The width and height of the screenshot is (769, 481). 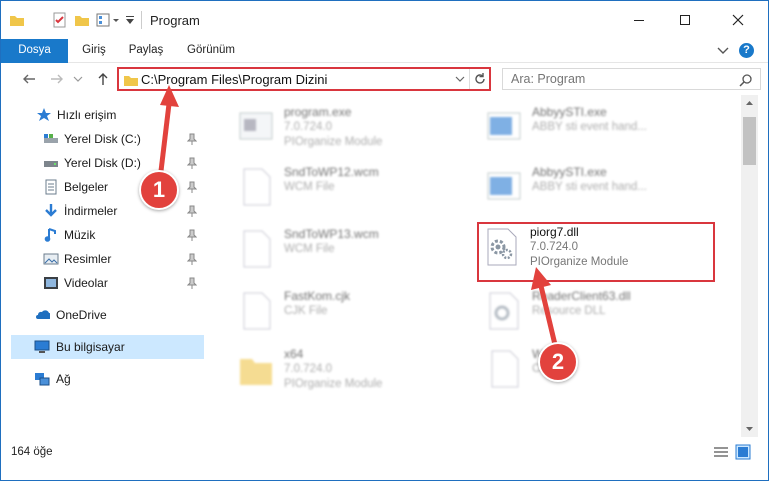 What do you see at coordinates (102, 379) in the screenshot?
I see `sidebar-item-network: Ağ` at bounding box center [102, 379].